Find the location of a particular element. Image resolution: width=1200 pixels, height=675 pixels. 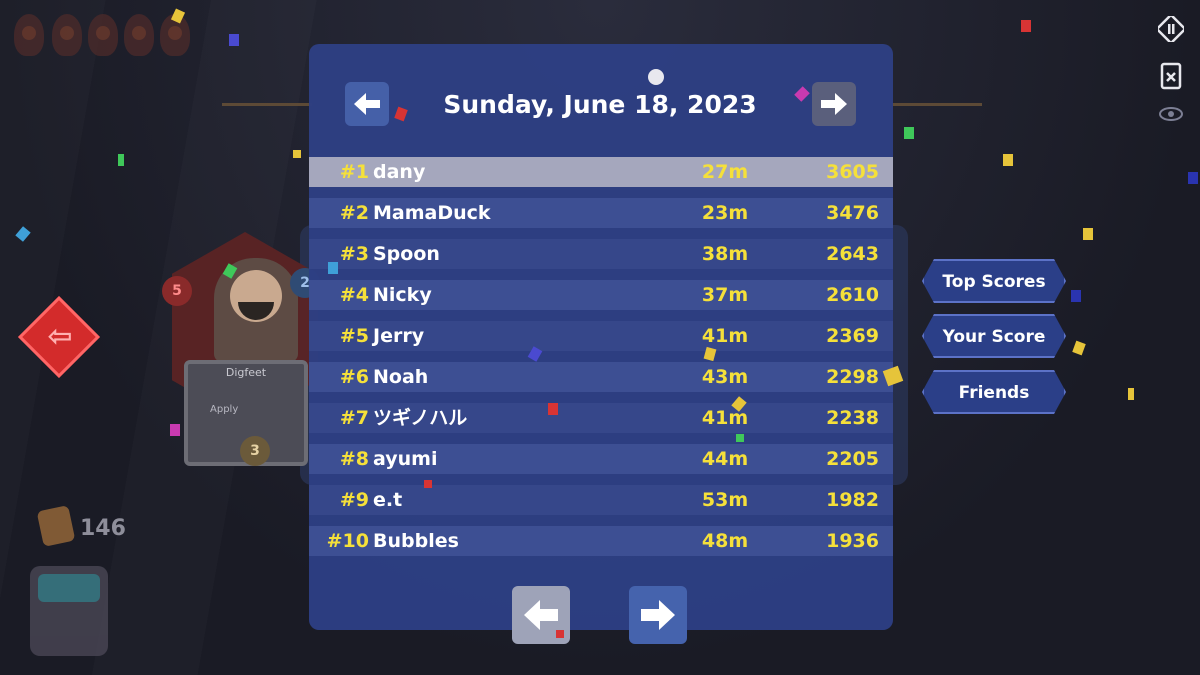

row-rank: #9 is located at coordinates (354, 500).